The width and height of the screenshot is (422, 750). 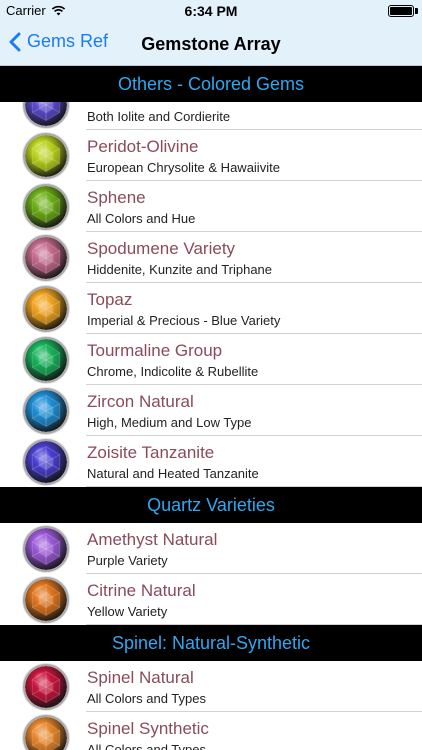 I want to click on navigation-bar: Gems Ref Gemstone Array, so click(x=211, y=44).